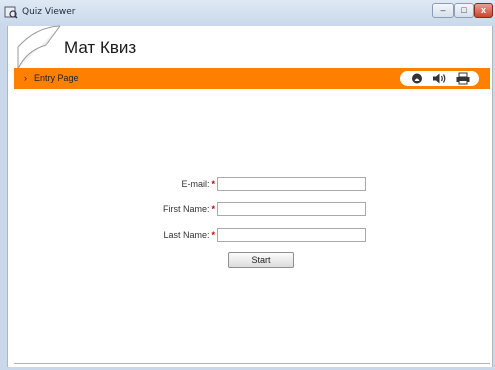 Image resolution: width=495 pixels, height=370 pixels. Describe the element at coordinates (261, 260) in the screenshot. I see `start-button: Start` at that location.